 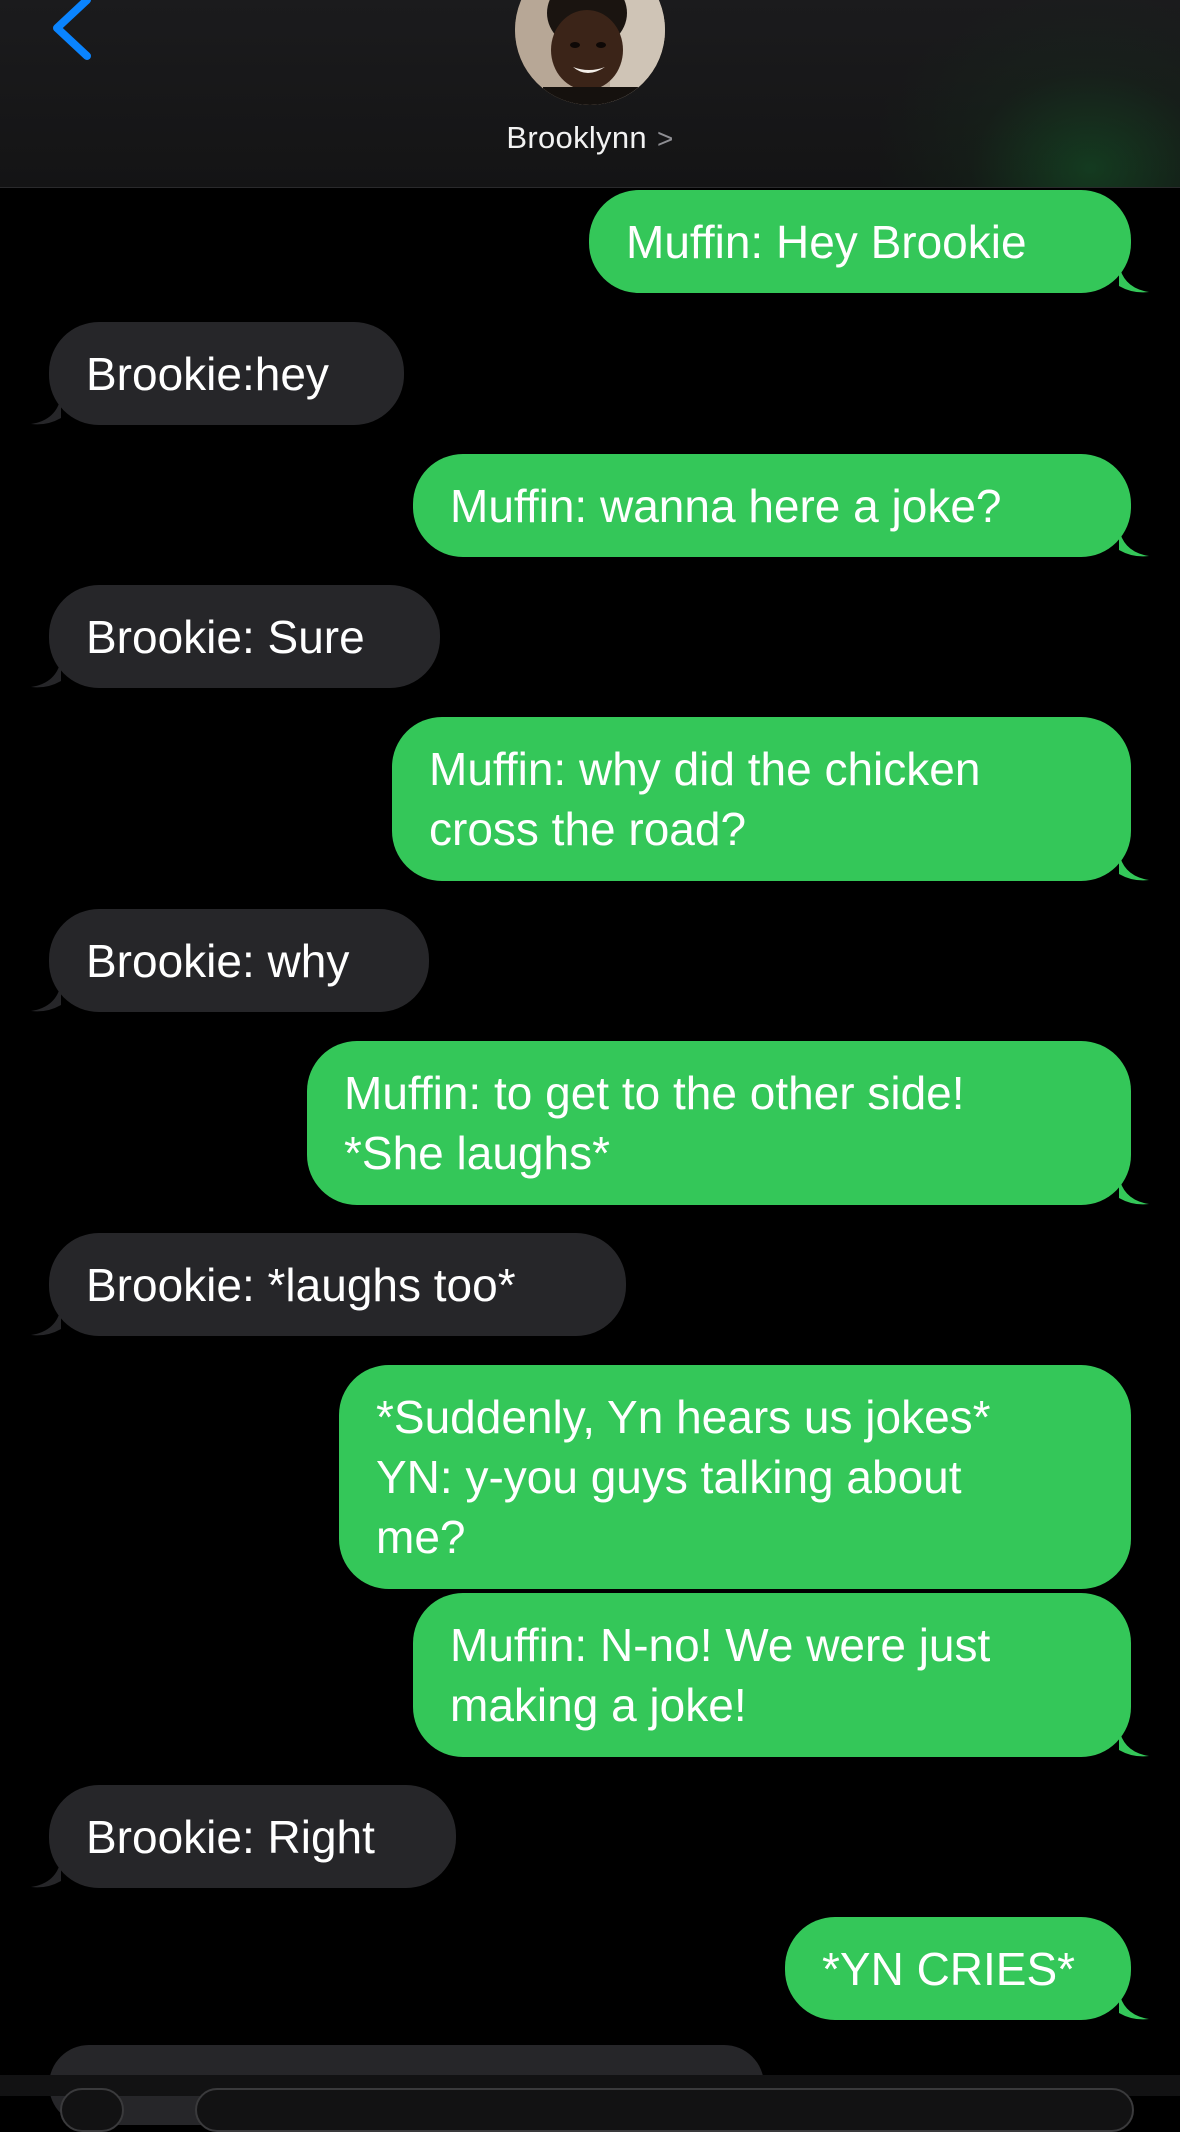 I want to click on chevron-left-icon, so click(x=72, y=30).